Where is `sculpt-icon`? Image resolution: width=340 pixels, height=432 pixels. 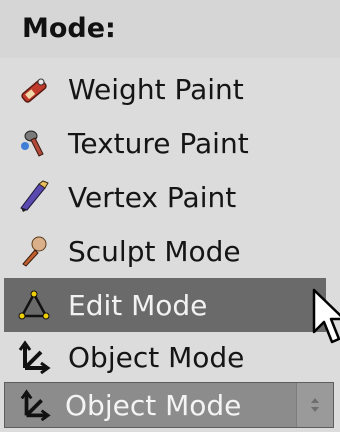 sculpt-icon is located at coordinates (34, 251).